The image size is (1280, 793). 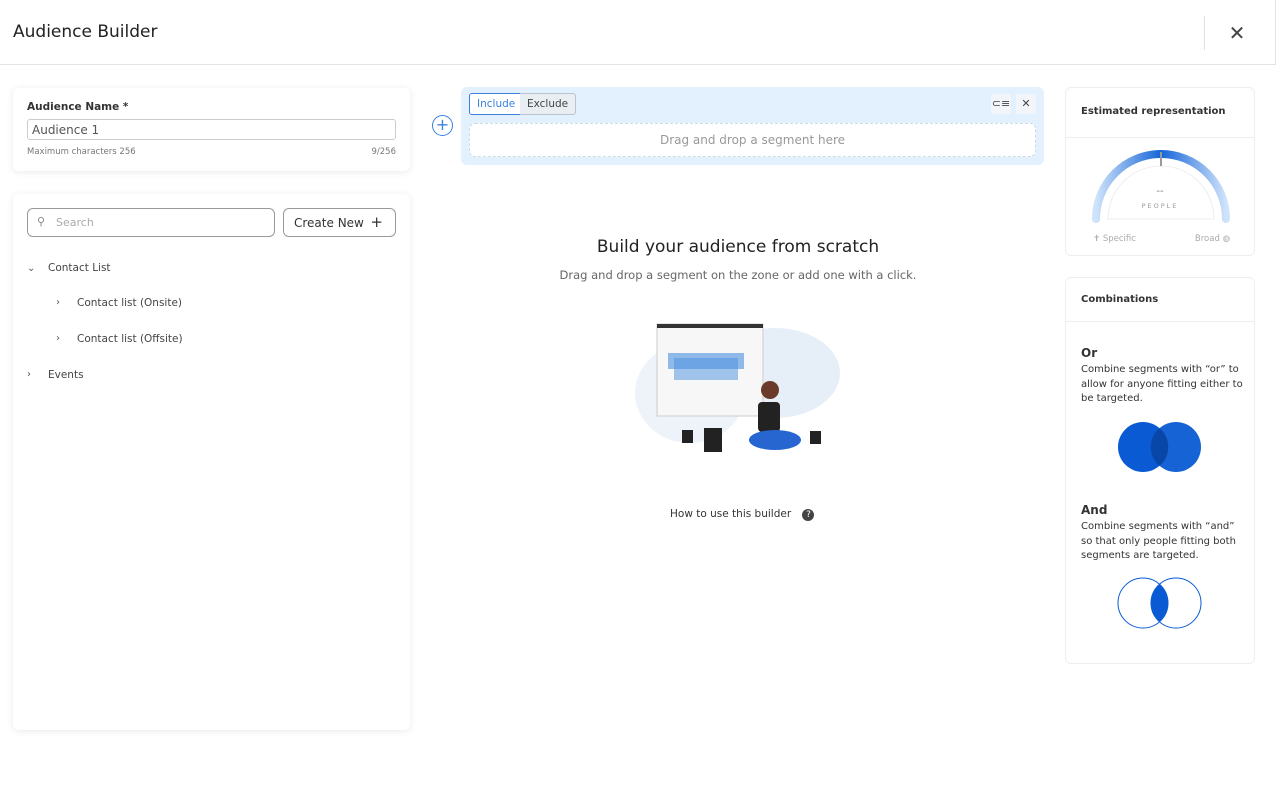 I want to click on illustration, so click(x=737, y=387).